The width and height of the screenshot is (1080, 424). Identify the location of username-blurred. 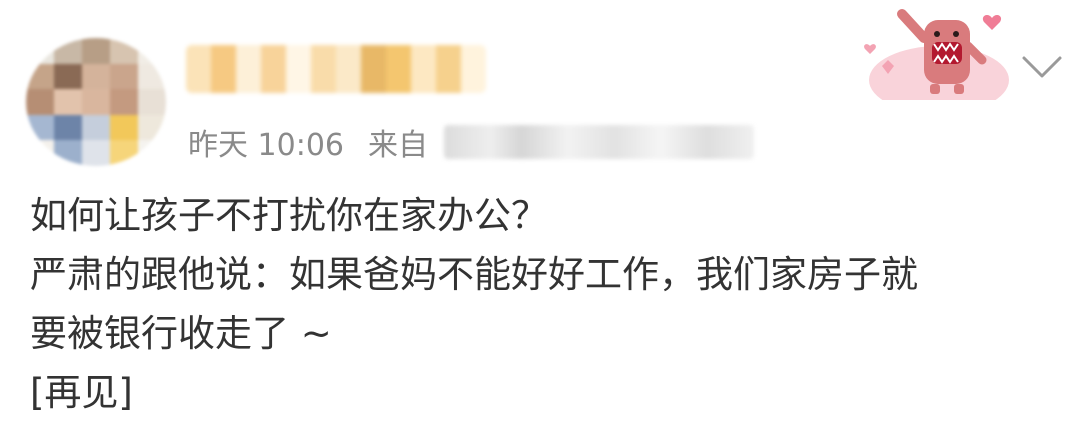
(336, 69).